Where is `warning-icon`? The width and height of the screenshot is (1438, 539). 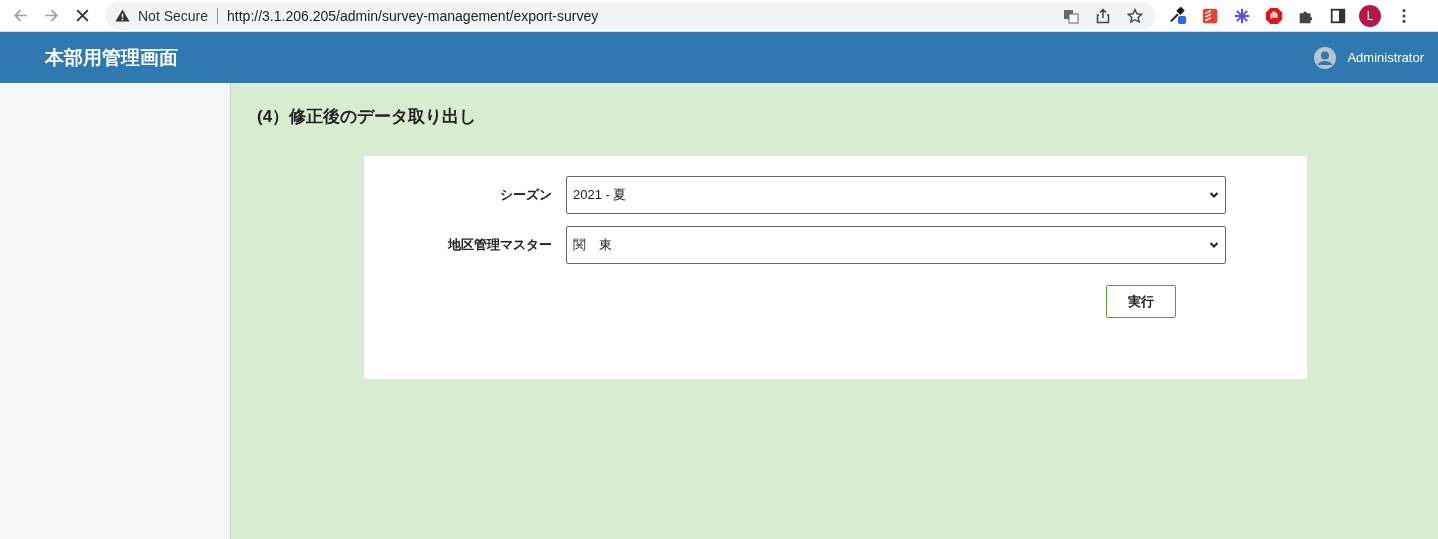 warning-icon is located at coordinates (122, 15).